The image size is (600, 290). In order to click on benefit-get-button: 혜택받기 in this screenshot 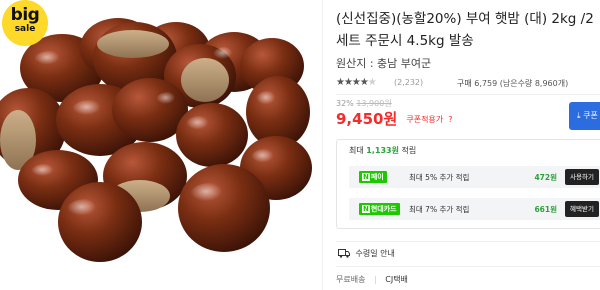, I will do `click(582, 209)`.